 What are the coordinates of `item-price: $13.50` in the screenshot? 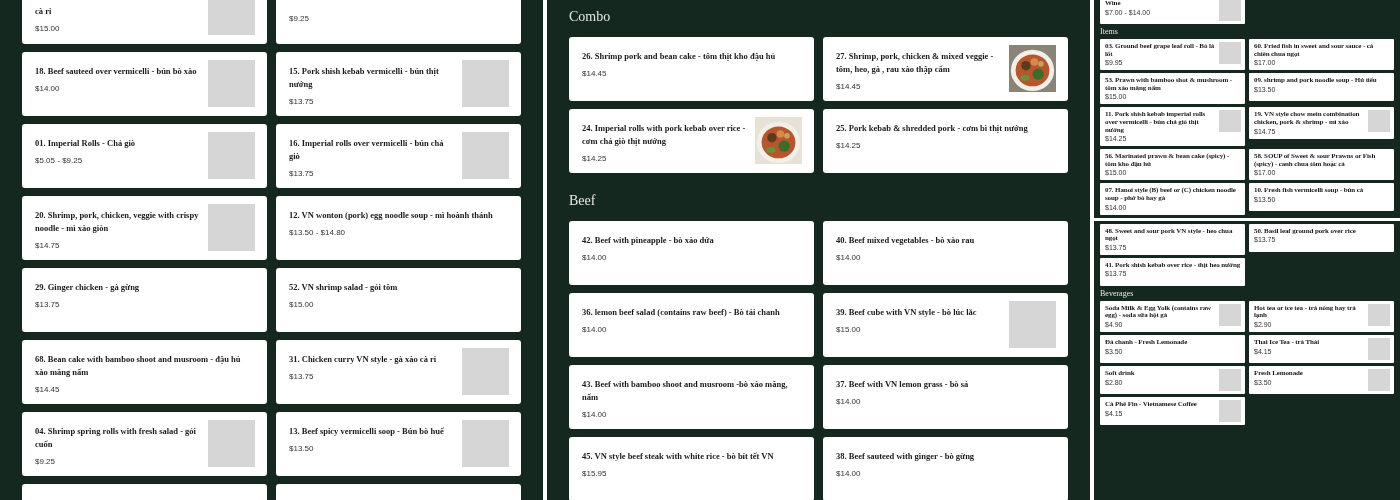 It's located at (302, 448).